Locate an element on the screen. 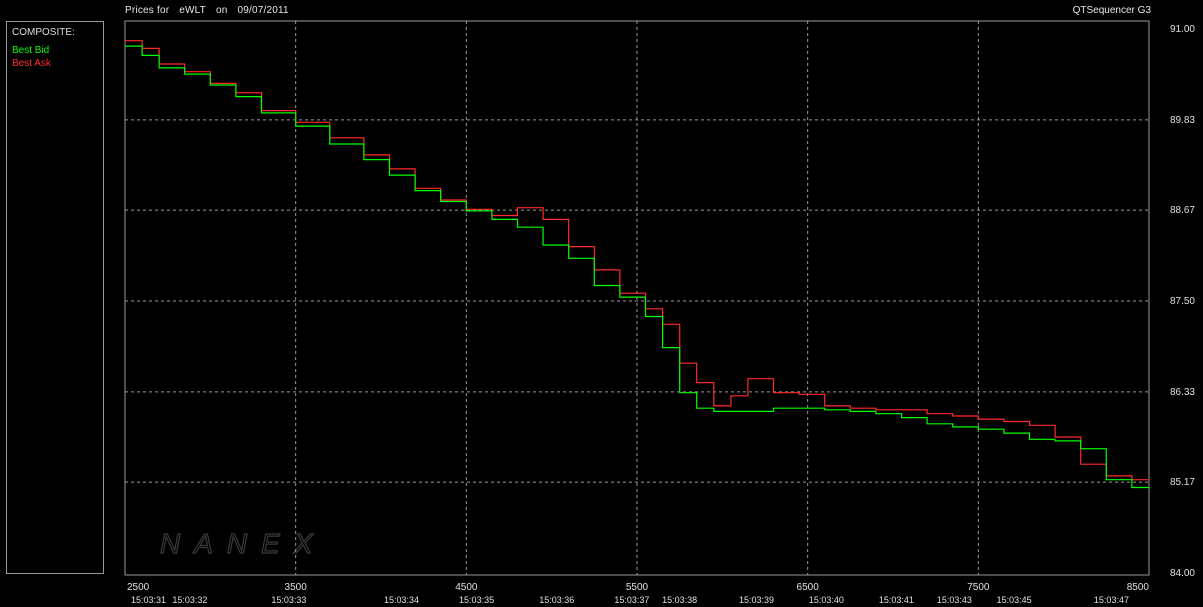 The width and height of the screenshot is (1203, 607). y-tick-label: 91.00 is located at coordinates (1182, 29).